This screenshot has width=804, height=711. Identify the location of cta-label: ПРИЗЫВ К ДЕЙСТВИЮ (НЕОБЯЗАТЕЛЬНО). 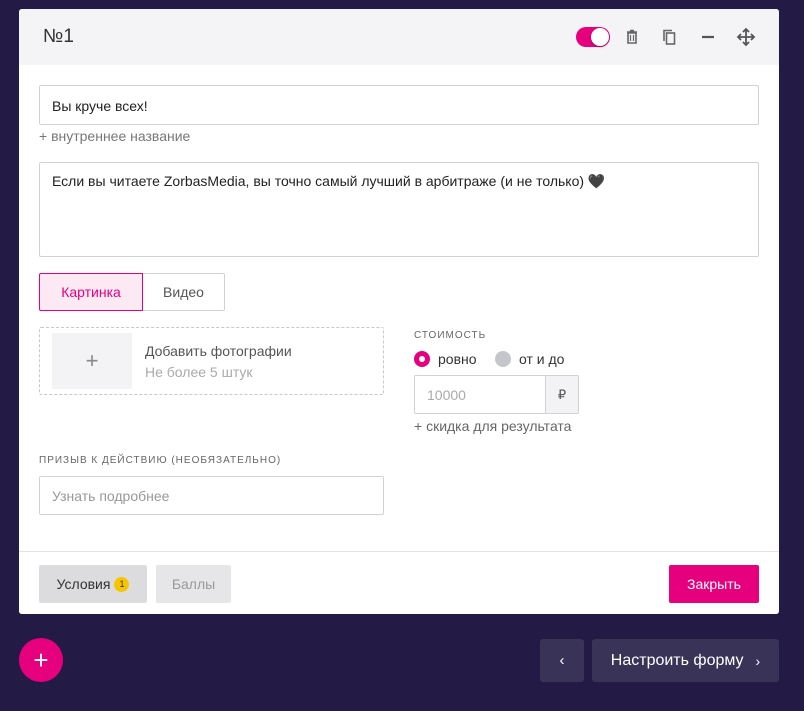
(160, 460).